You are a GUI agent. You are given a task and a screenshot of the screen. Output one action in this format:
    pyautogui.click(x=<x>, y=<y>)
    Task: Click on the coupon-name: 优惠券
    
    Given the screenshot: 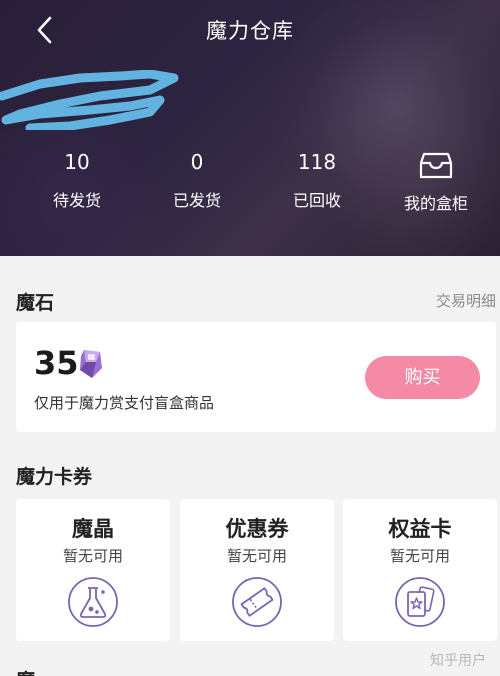 What is the action you would take?
    pyautogui.click(x=257, y=529)
    